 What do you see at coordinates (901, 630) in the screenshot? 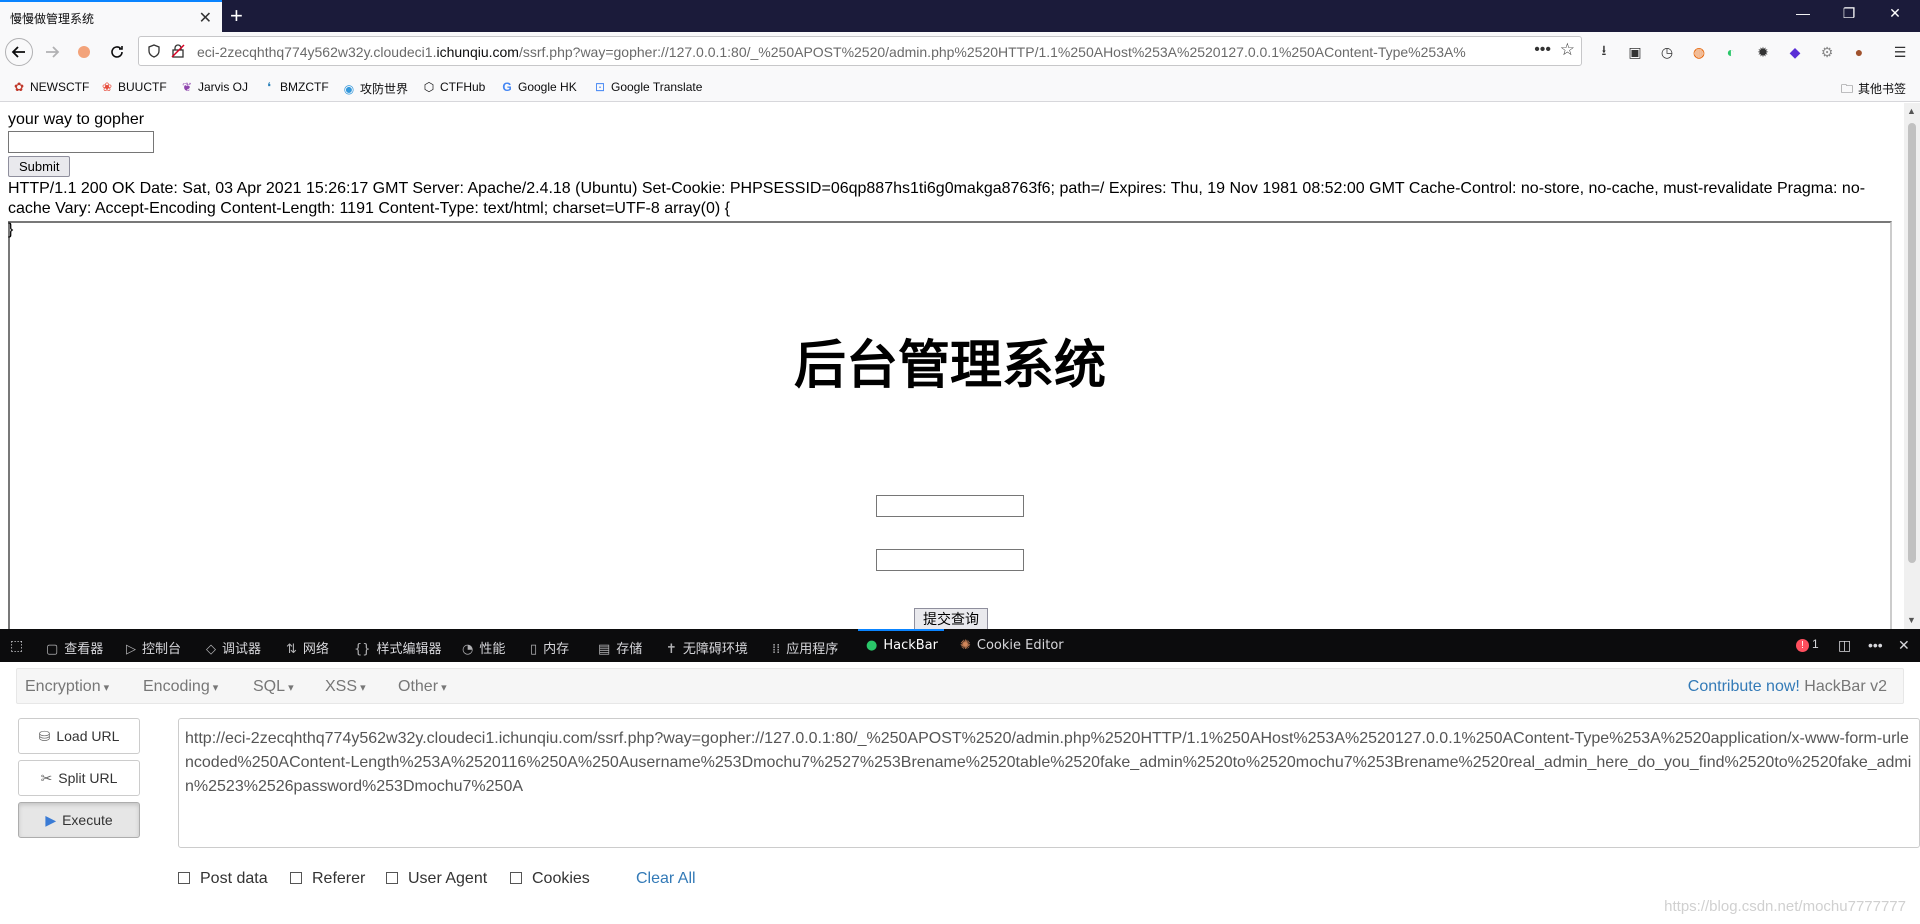
I see `active-tab-indicator` at bounding box center [901, 630].